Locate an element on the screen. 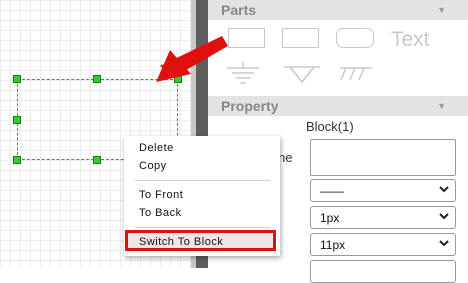 Image resolution: width=468 pixels, height=283 pixels. text-shape-part: Text is located at coordinates (410, 40).